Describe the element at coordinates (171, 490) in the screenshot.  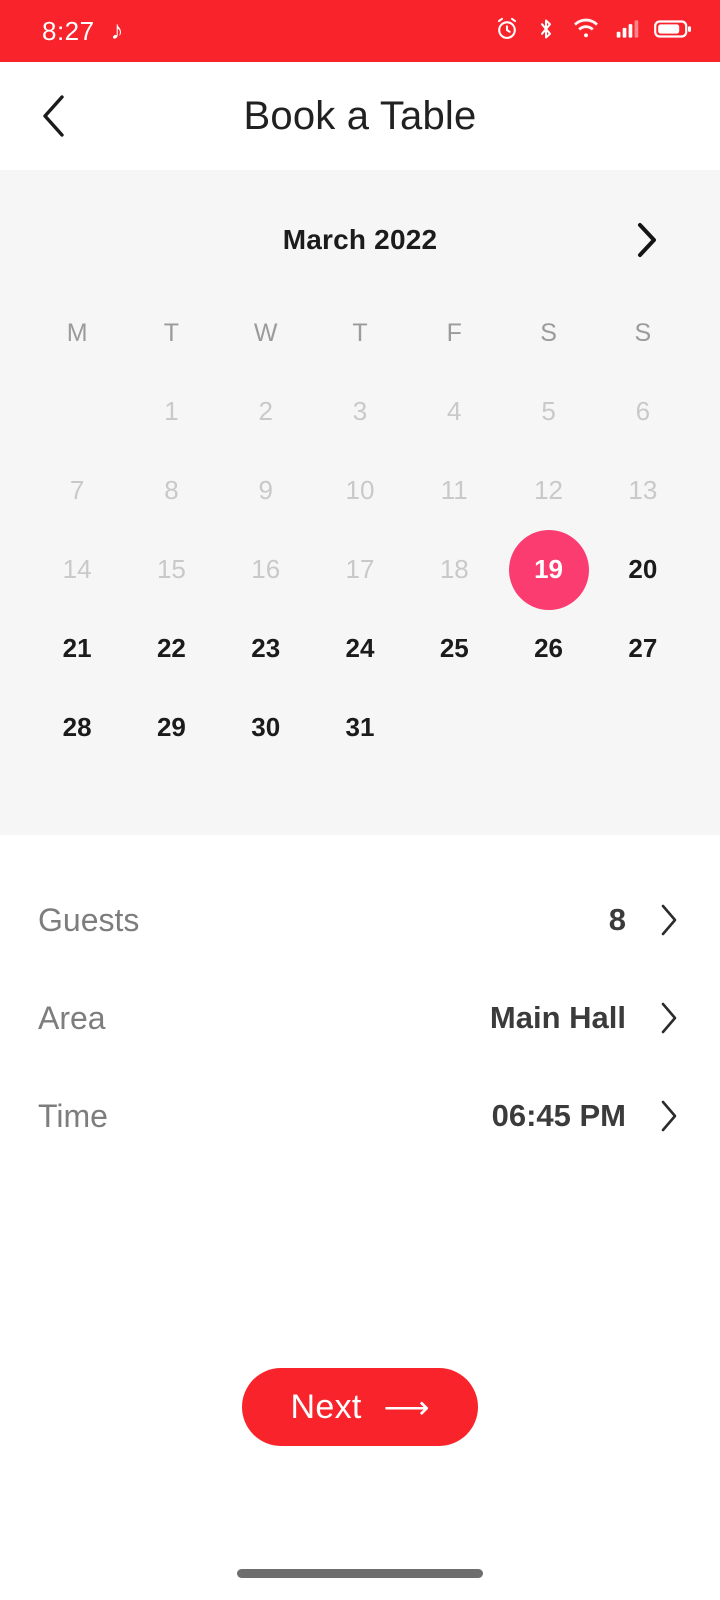
I see `calendar-day-cell: 8` at that location.